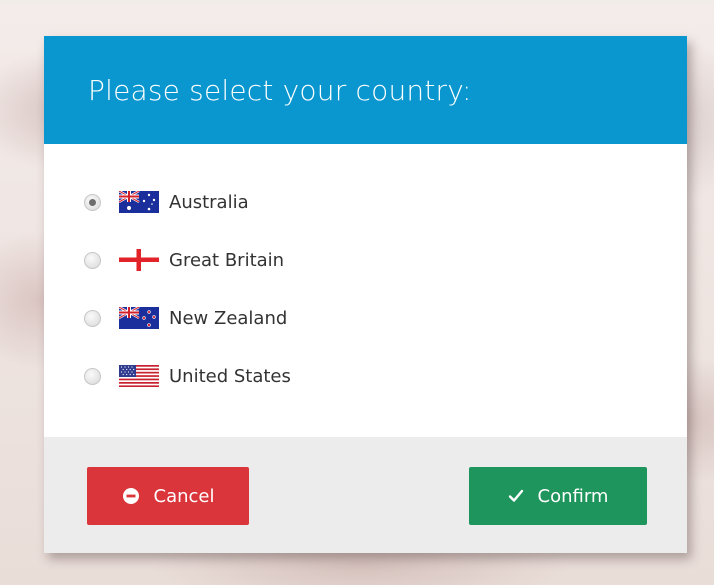 This screenshot has height=585, width=714. Describe the element at coordinates (184, 496) in the screenshot. I see `cancel-label: Cancel` at that location.